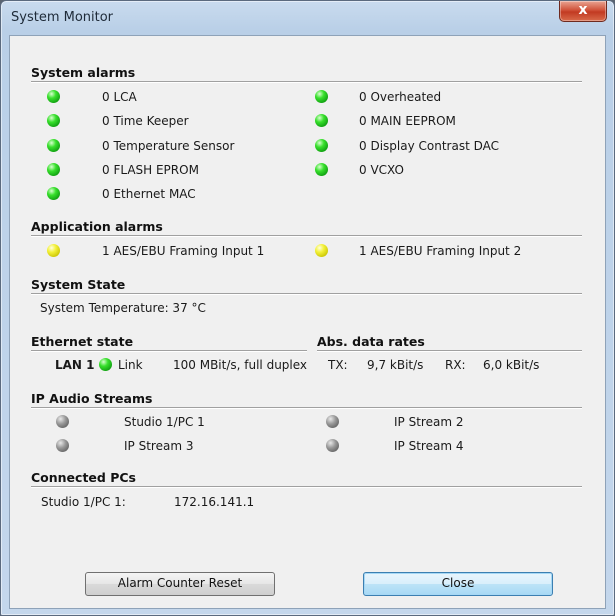 This screenshot has height=616, width=615. Describe the element at coordinates (183, 251) in the screenshot. I see `alarm-aes-ebu-input-1: 1 AES/EBU Framing Input 1` at that location.